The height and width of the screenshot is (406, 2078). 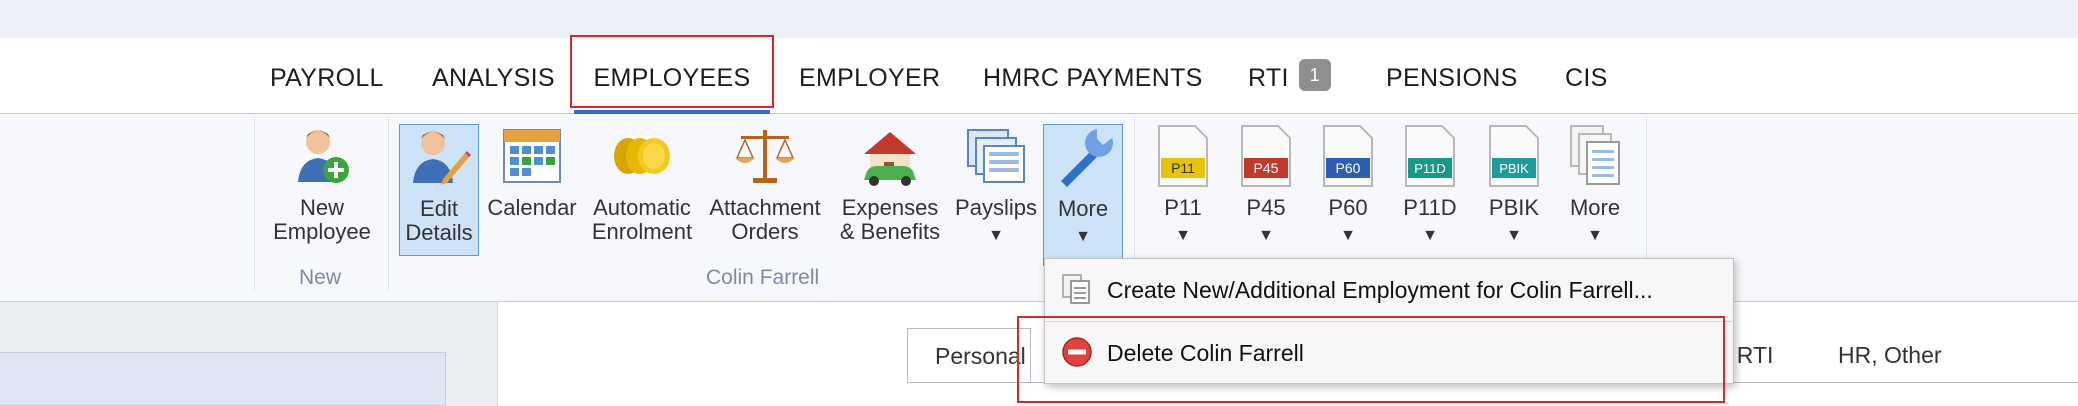 What do you see at coordinates (642, 156) in the screenshot?
I see `coins-icon` at bounding box center [642, 156].